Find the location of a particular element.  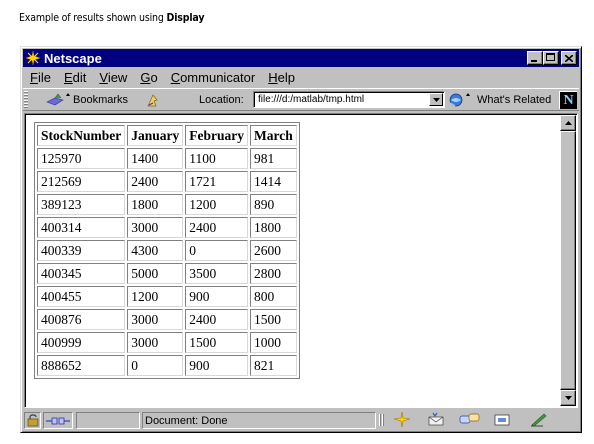

table-row: 400345 5000 3500 2800 is located at coordinates (167, 273).